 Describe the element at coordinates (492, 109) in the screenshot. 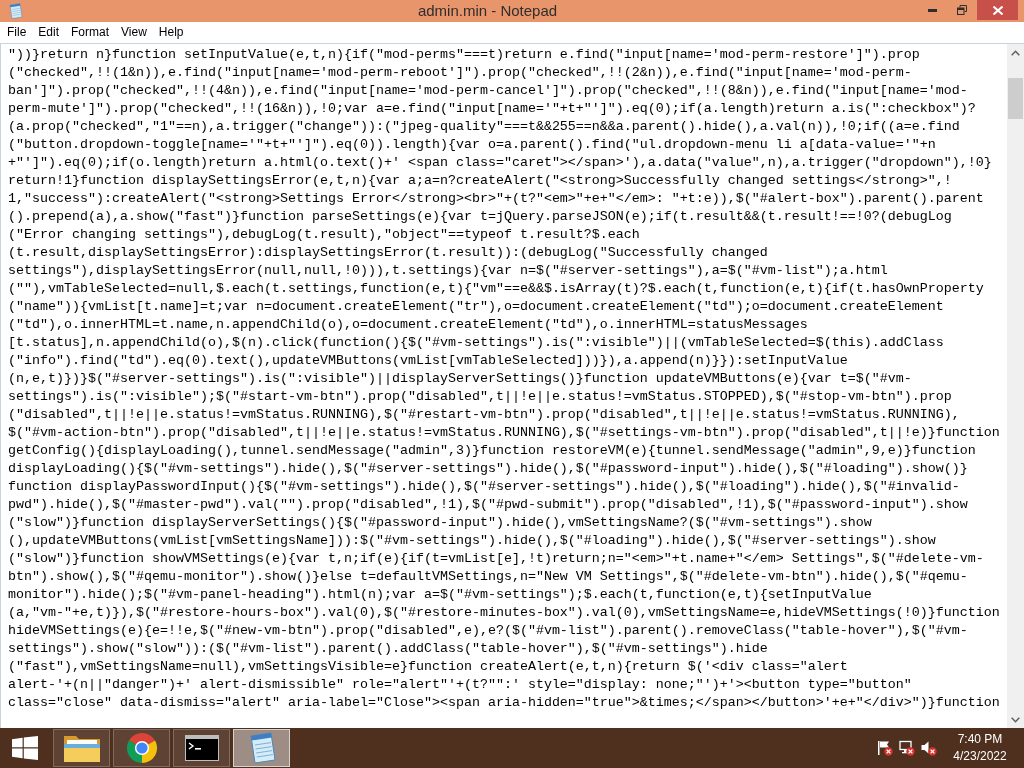

I see `code-line: perm-mute']").prop("checked",!!(16&n)),!0;var a=e.find("input[name='"+t+"']").eq(0);if(a.length)return a.is(":checkbox")?` at that location.